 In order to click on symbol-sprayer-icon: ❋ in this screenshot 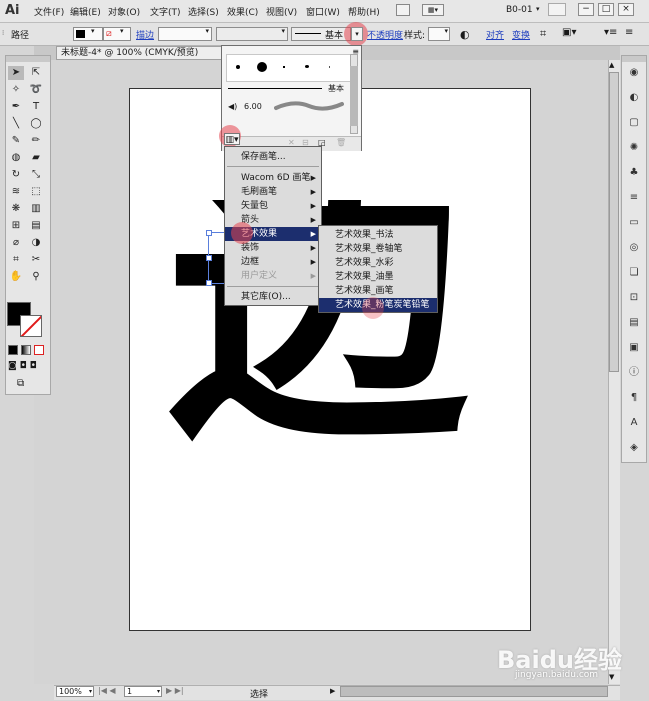, I will do `click(16, 209)`.